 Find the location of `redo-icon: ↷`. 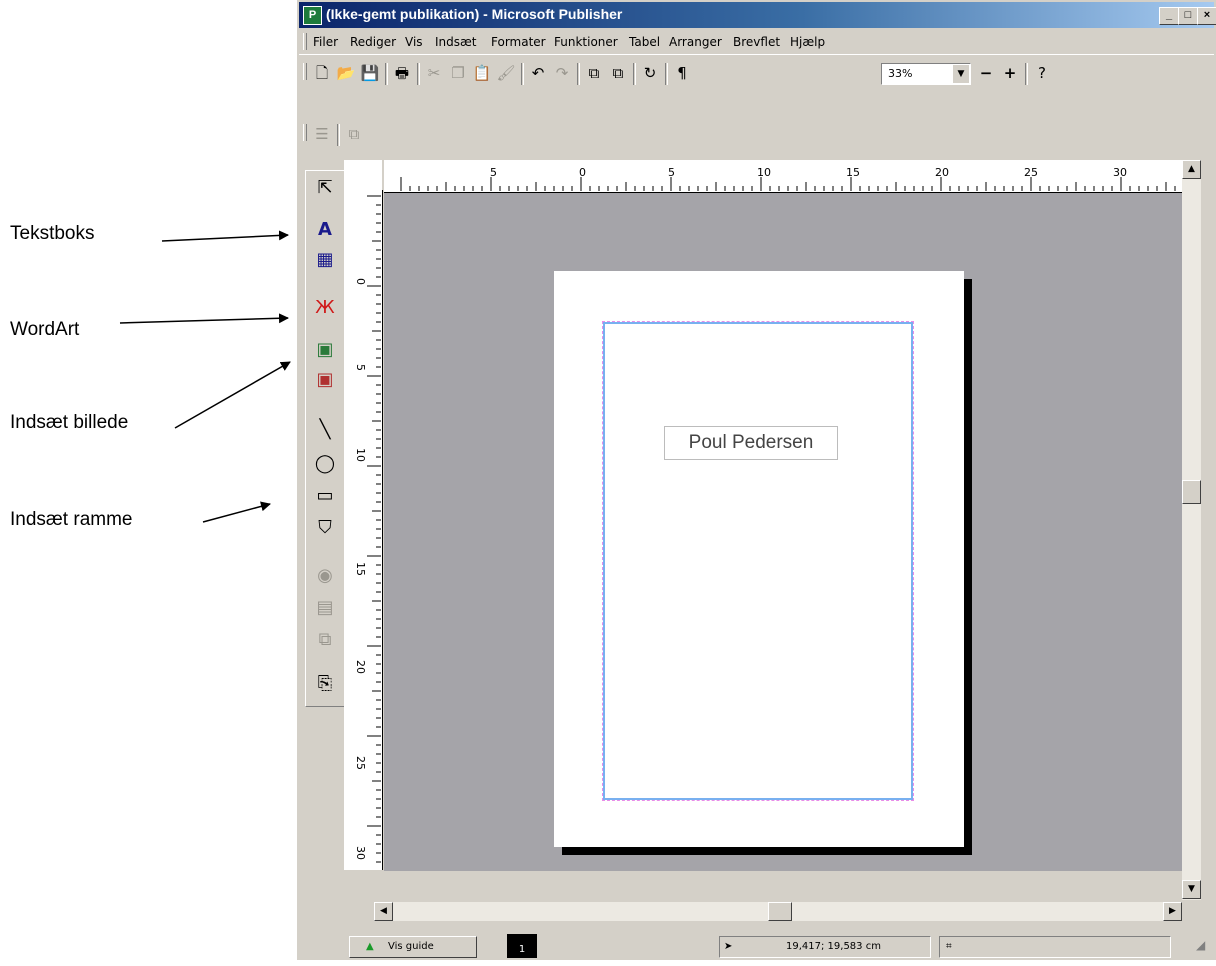

redo-icon: ↷ is located at coordinates (562, 73).